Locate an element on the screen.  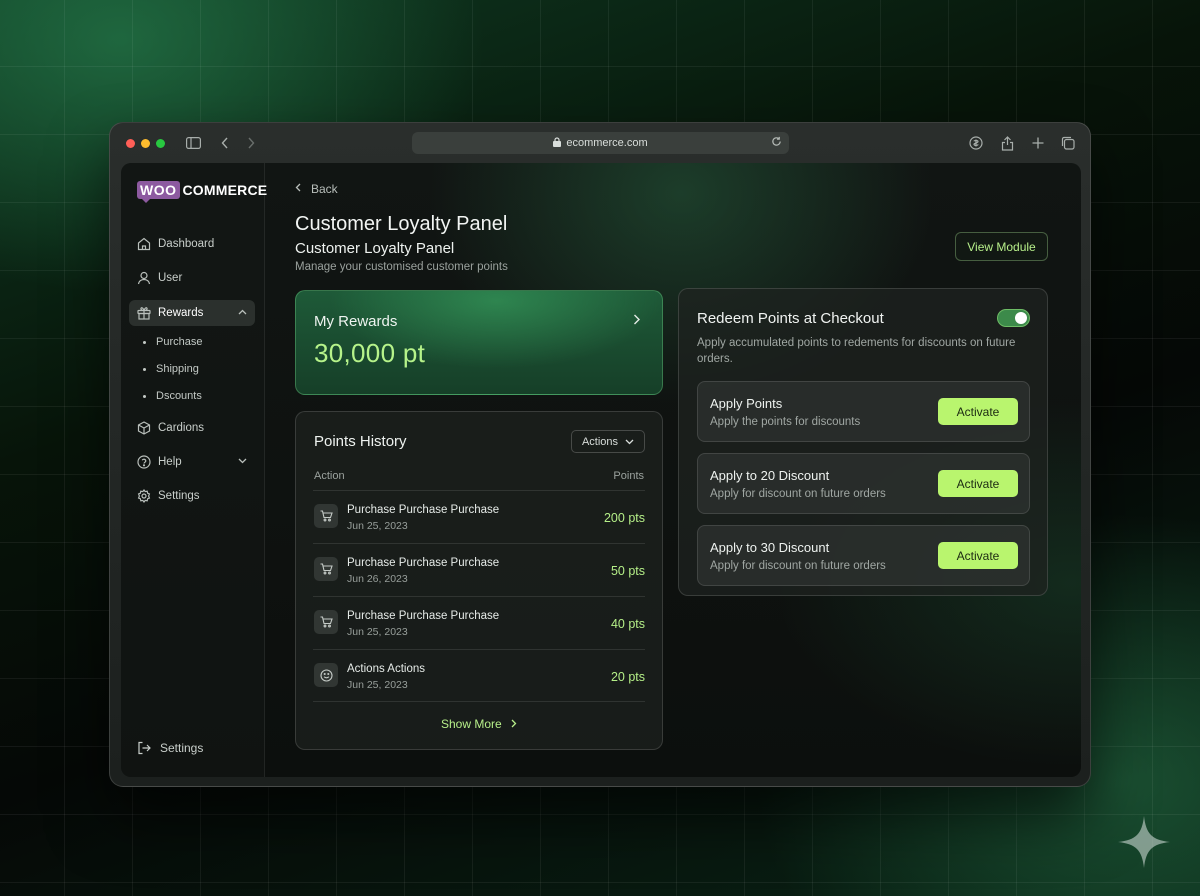
toggle-knob is located at coordinates (1021, 318).